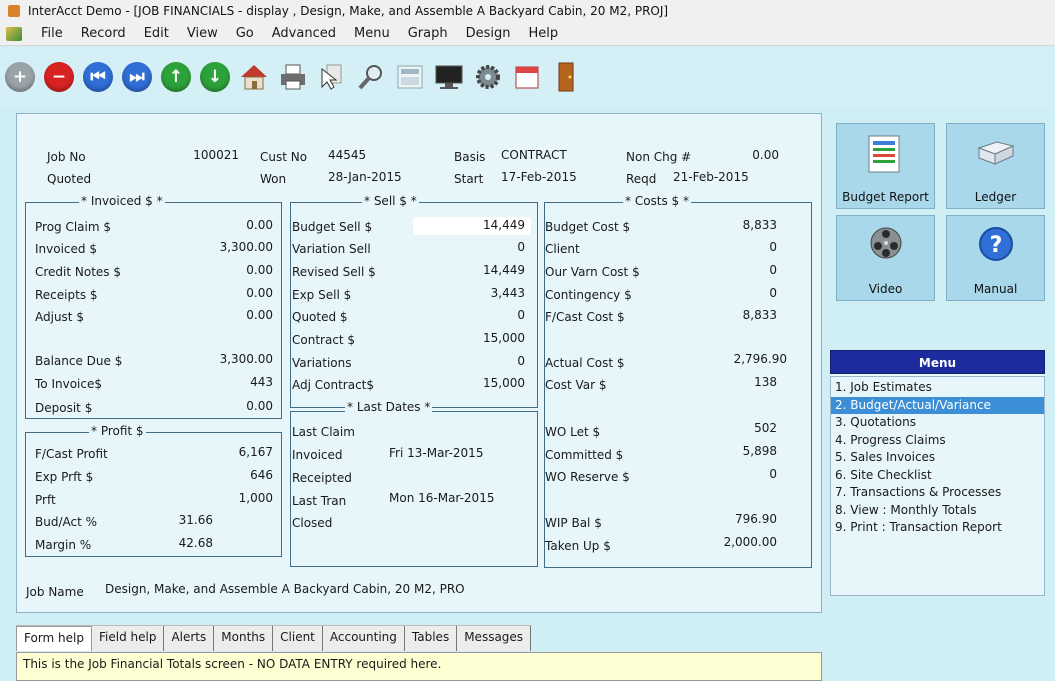 This screenshot has width=1055, height=681. Describe the element at coordinates (937, 528) in the screenshot. I see `menu-item-transaction-report: 9. Print : Transaction Report` at that location.